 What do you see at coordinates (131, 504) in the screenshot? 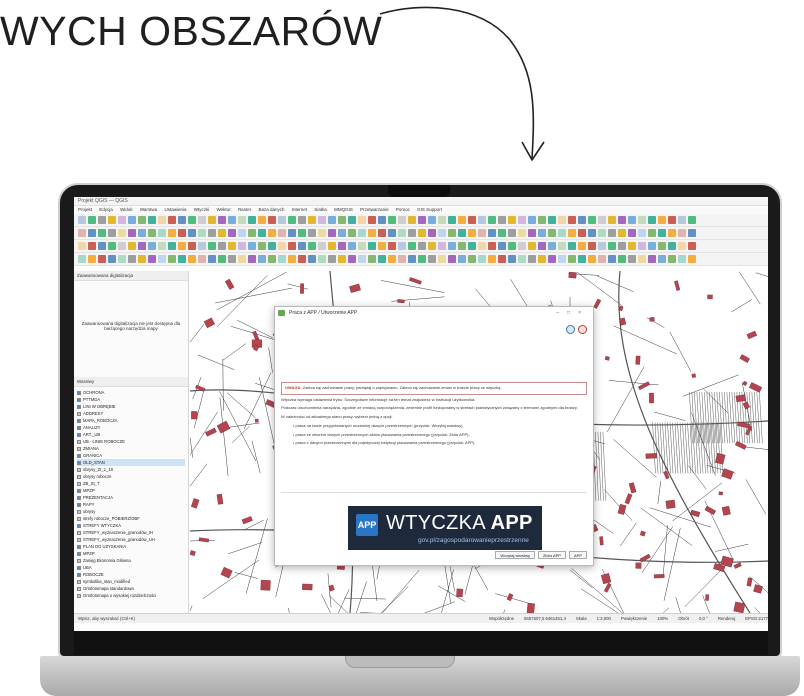
I see `layer-item: RAPY` at bounding box center [131, 504].